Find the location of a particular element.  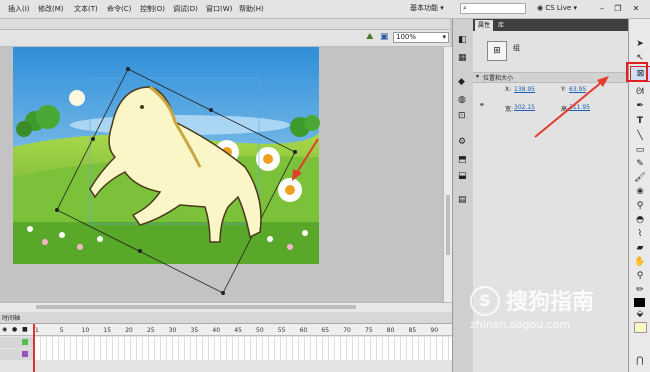

selection-tool-icon: ➤ is located at coordinates (640, 44).